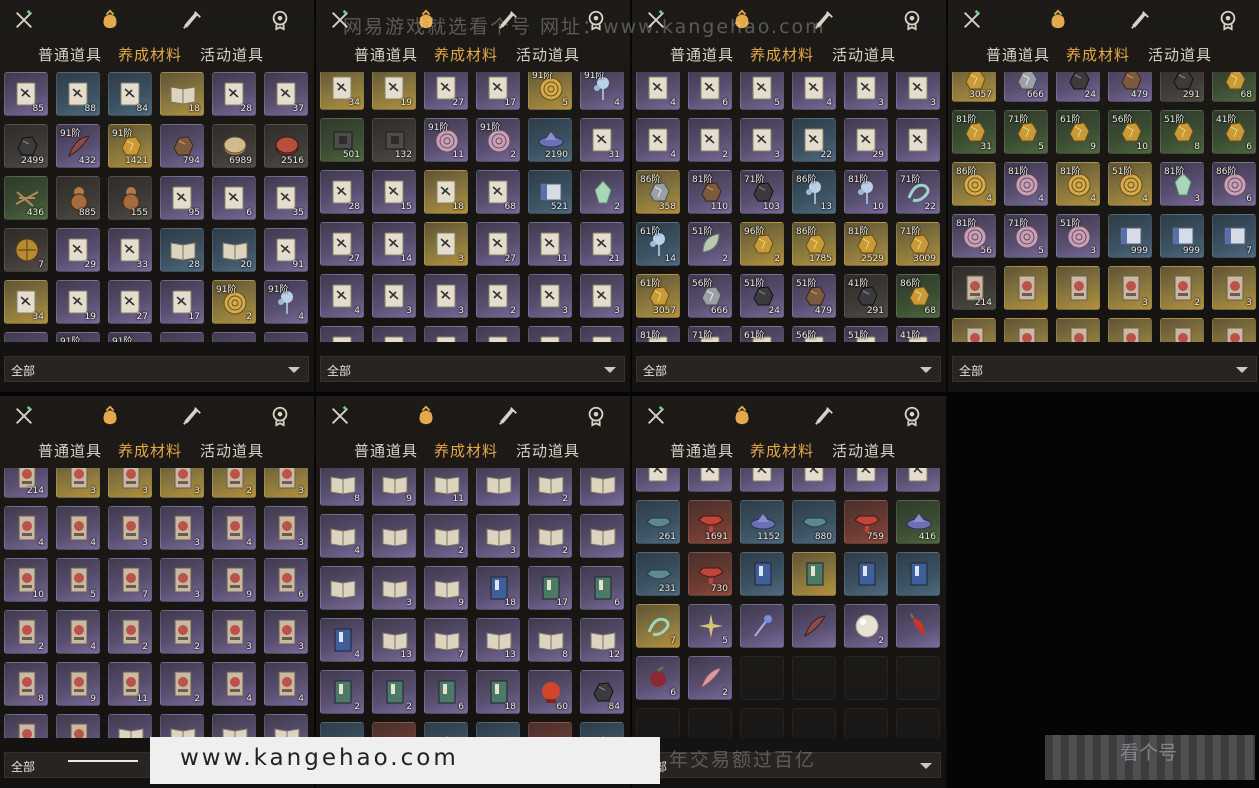 The height and width of the screenshot is (788, 1259). I want to click on item-slot: 29, so click(78, 250).